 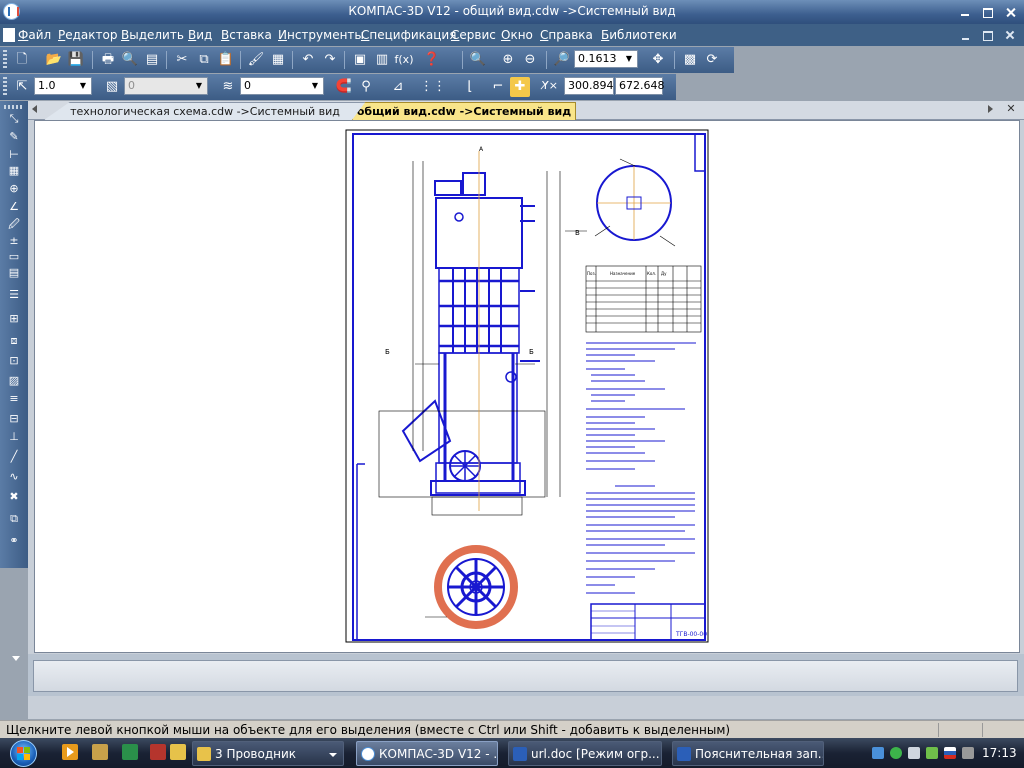 What do you see at coordinates (950, 753) in the screenshot?
I see `language-flag-icon` at bounding box center [950, 753].